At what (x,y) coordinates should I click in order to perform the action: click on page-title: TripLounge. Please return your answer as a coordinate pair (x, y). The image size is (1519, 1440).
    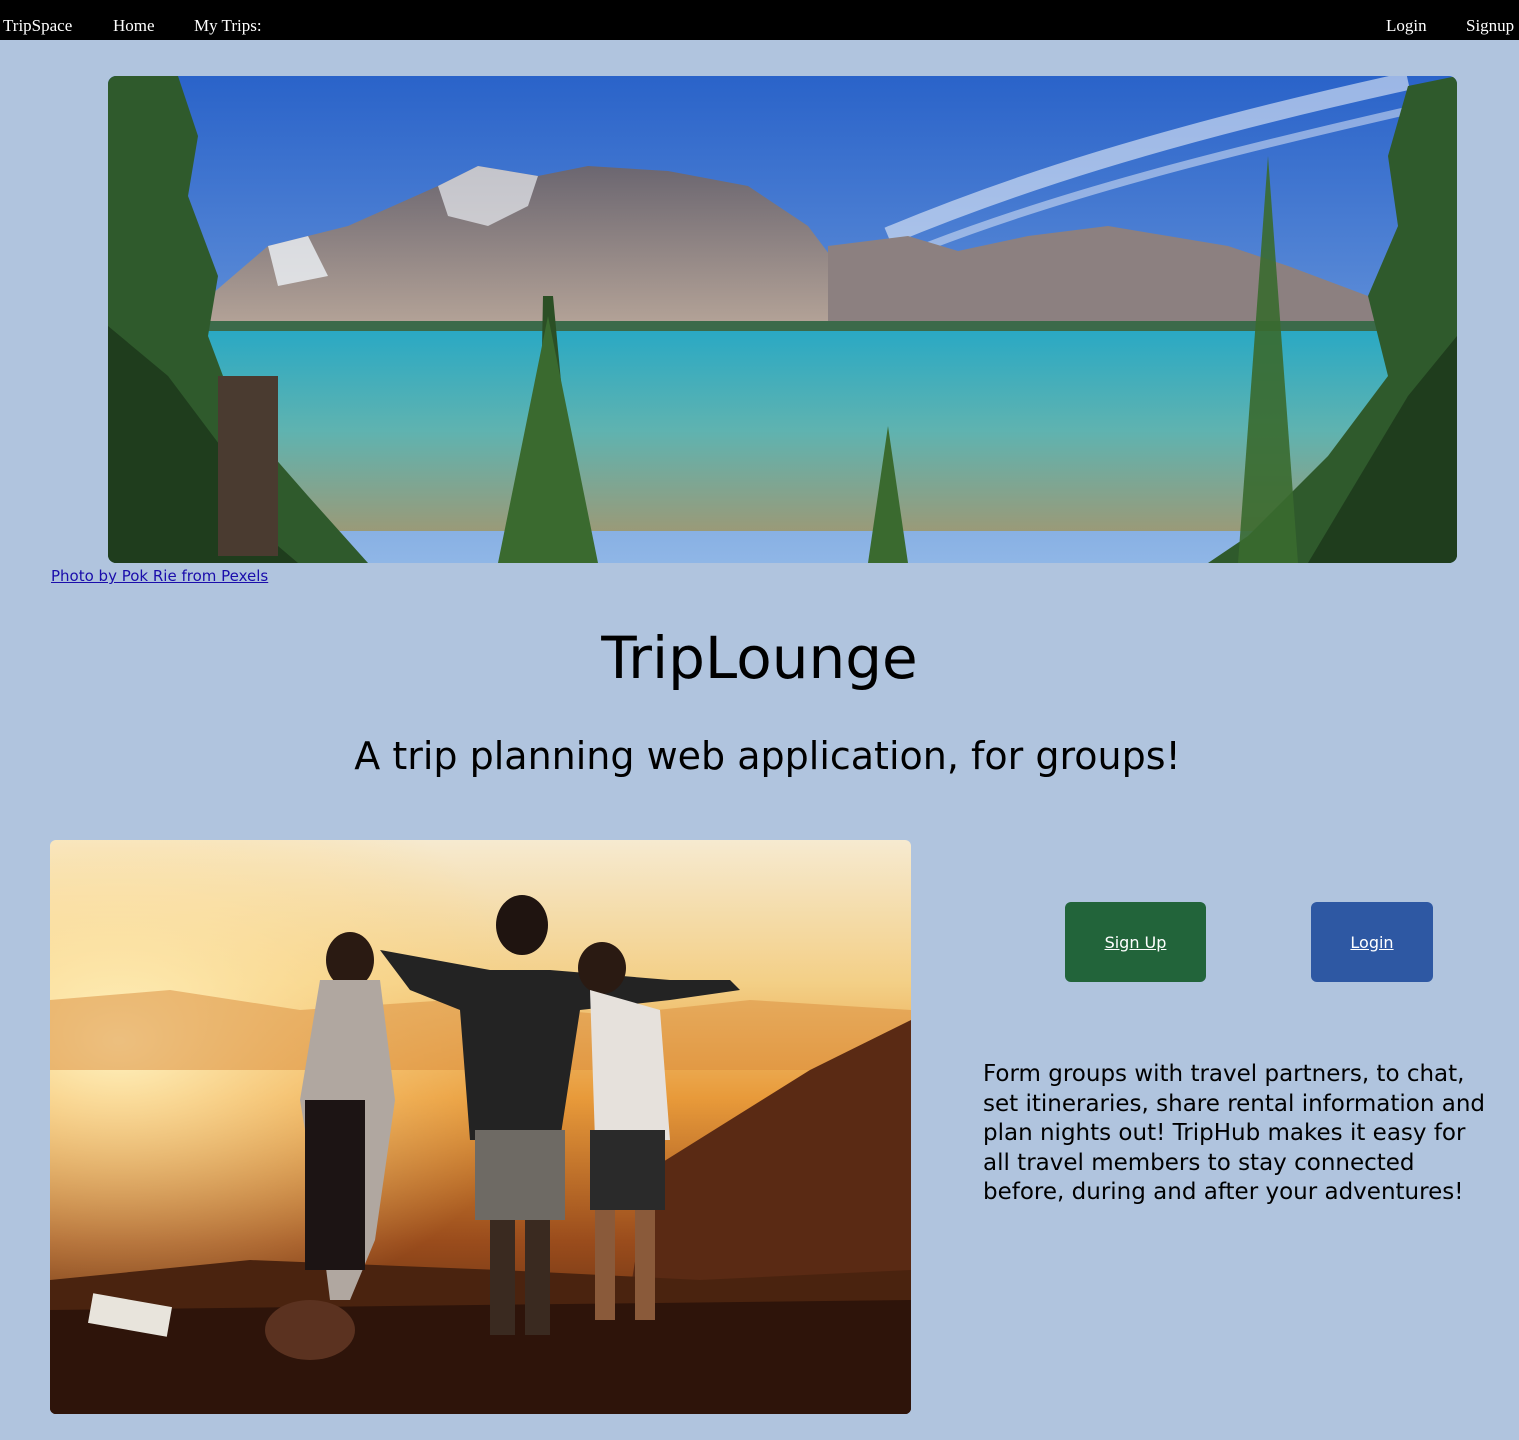
    Looking at the image, I should click on (759, 658).